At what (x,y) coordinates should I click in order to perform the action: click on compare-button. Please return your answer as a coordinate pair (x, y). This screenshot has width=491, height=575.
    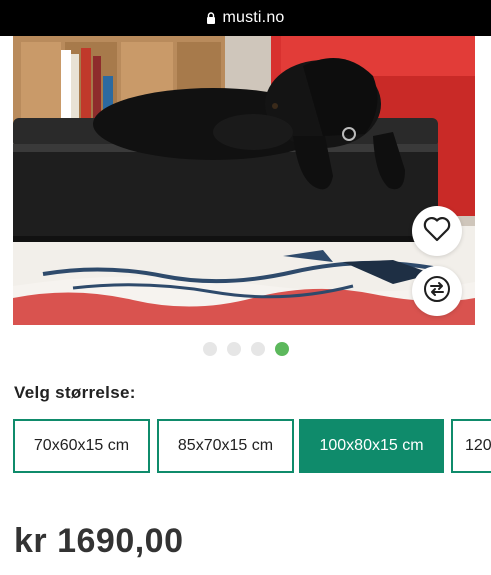
    Looking at the image, I should click on (437, 291).